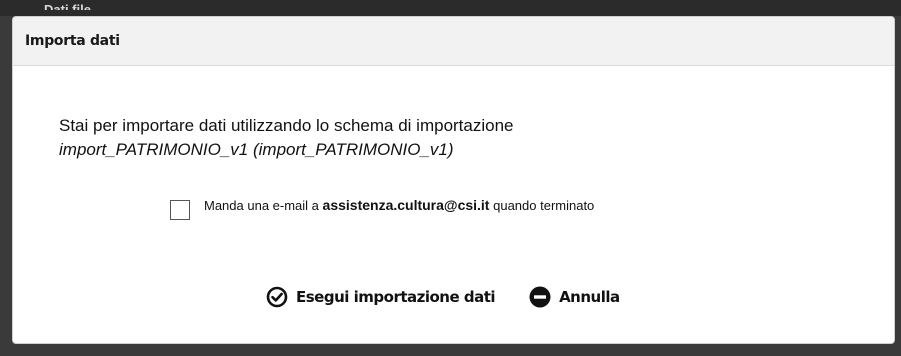 The image size is (901, 356). I want to click on dialog-actions: Esegui importazione dati Annulla, so click(443, 297).